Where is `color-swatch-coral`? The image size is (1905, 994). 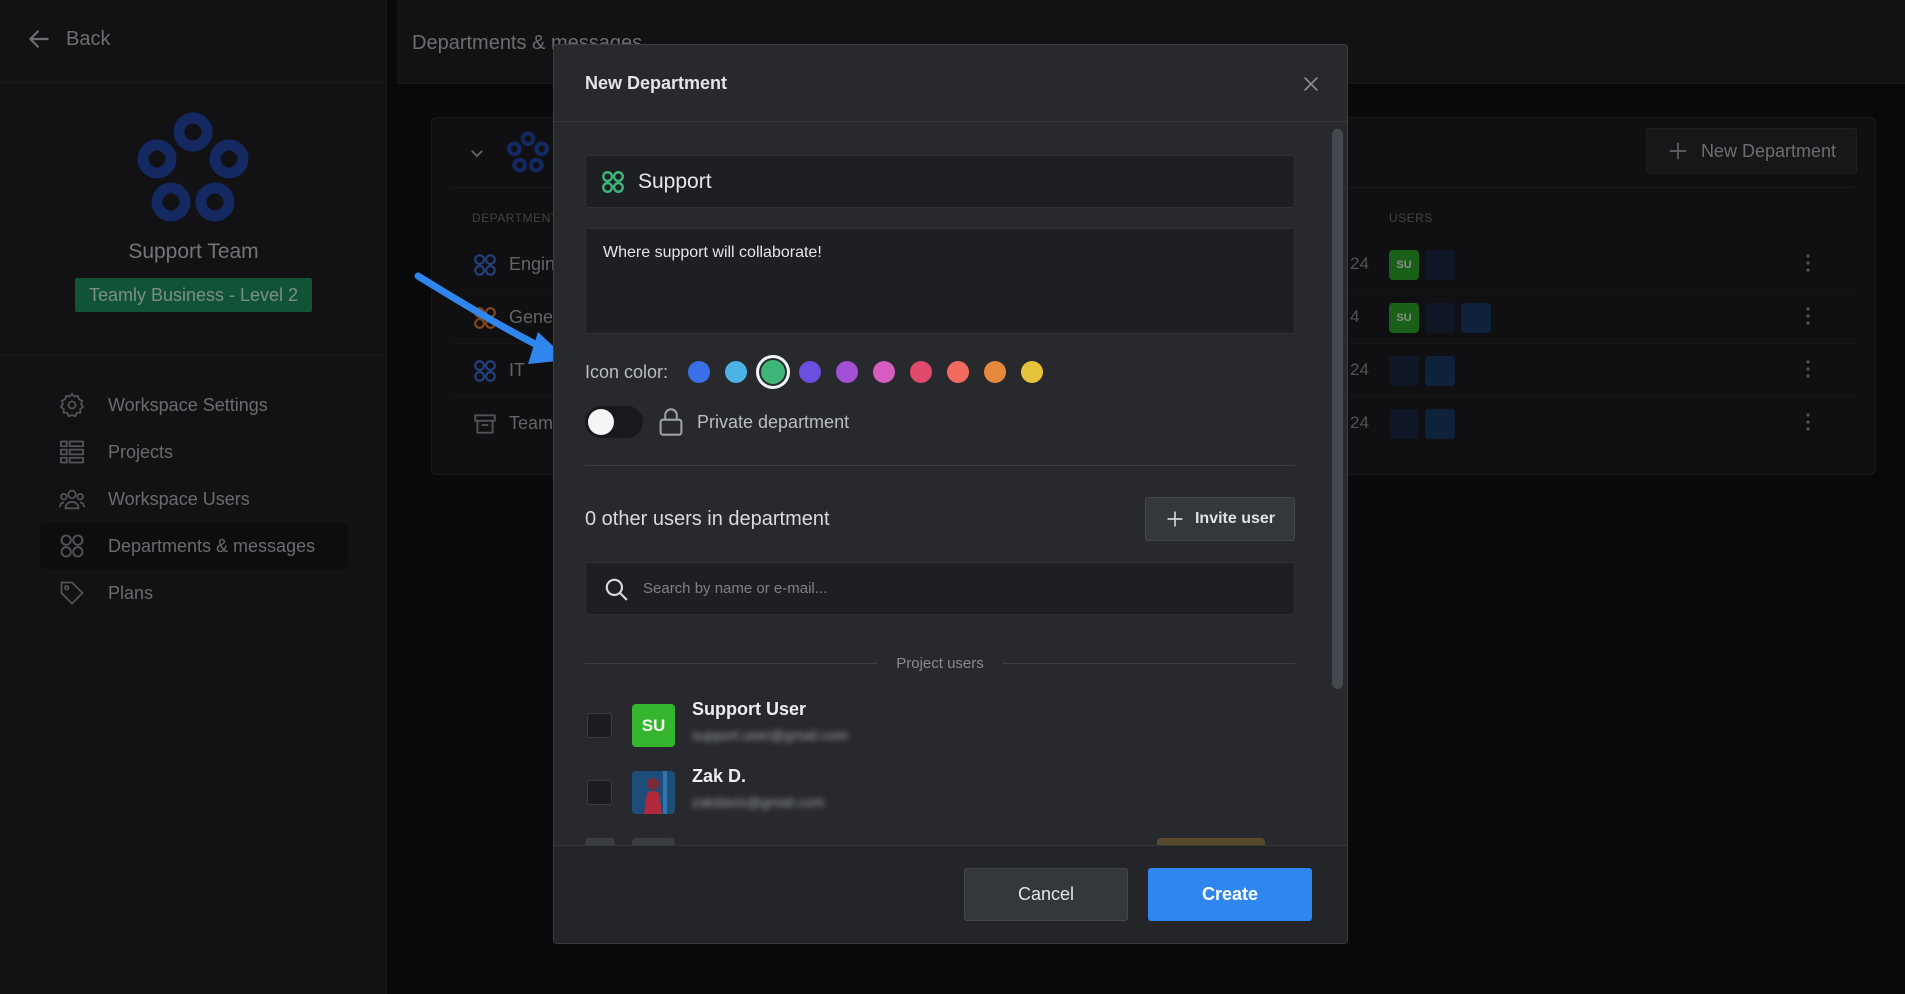 color-swatch-coral is located at coordinates (958, 372).